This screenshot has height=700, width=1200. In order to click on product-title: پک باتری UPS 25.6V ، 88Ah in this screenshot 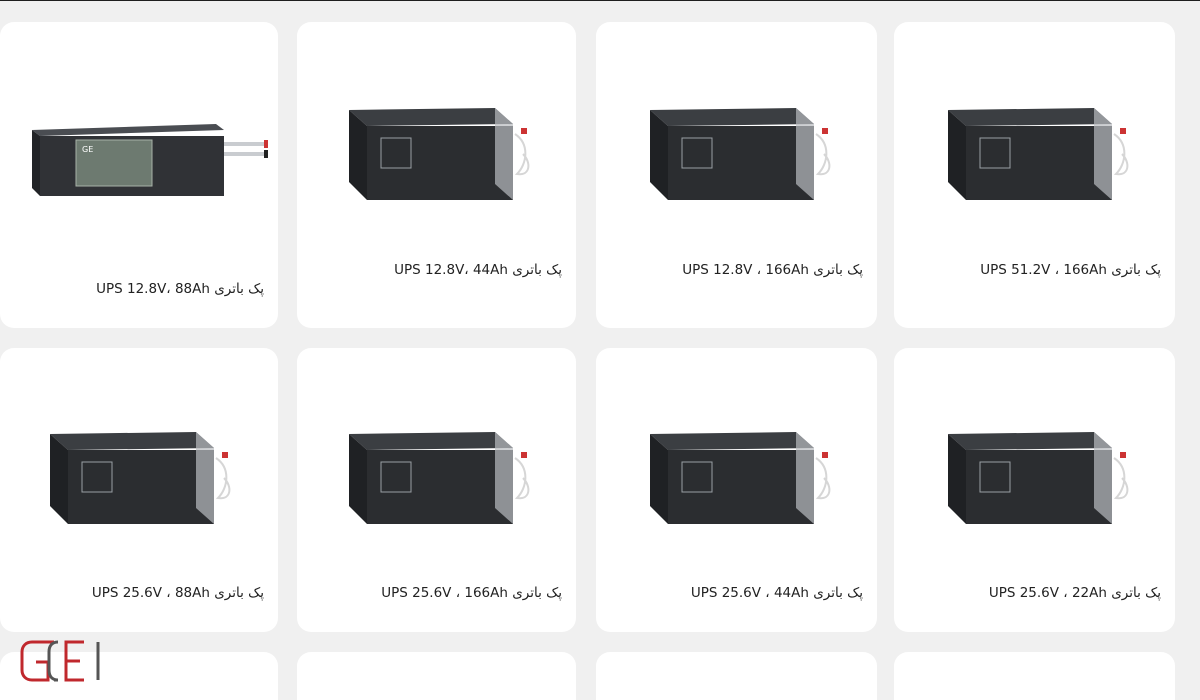, I will do `click(178, 593)`.